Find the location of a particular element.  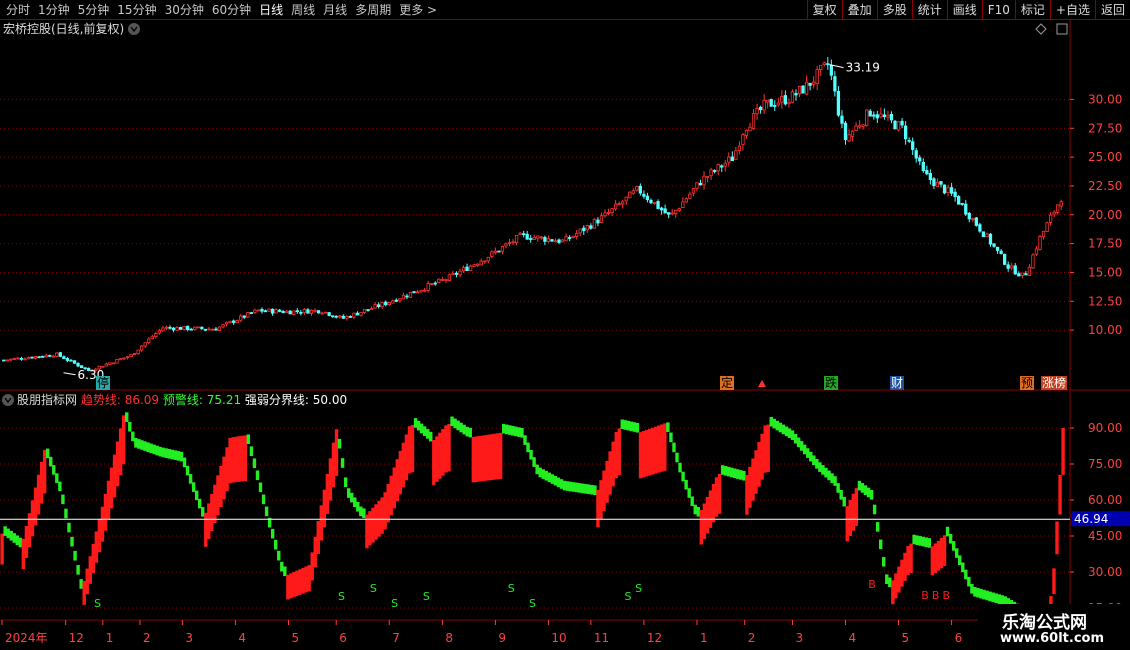

period-tab-2: 5分钟 is located at coordinates (94, 10).